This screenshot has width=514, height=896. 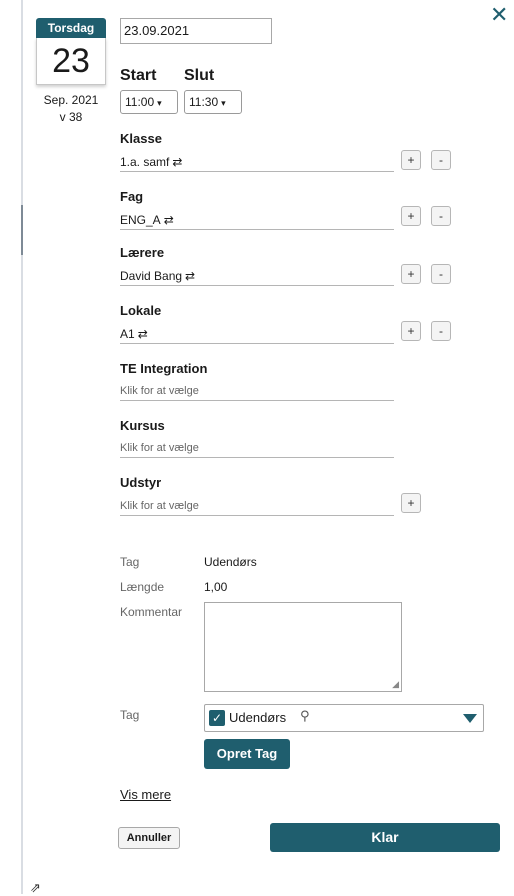 I want to click on search-icon: ⚲, so click(x=305, y=716).